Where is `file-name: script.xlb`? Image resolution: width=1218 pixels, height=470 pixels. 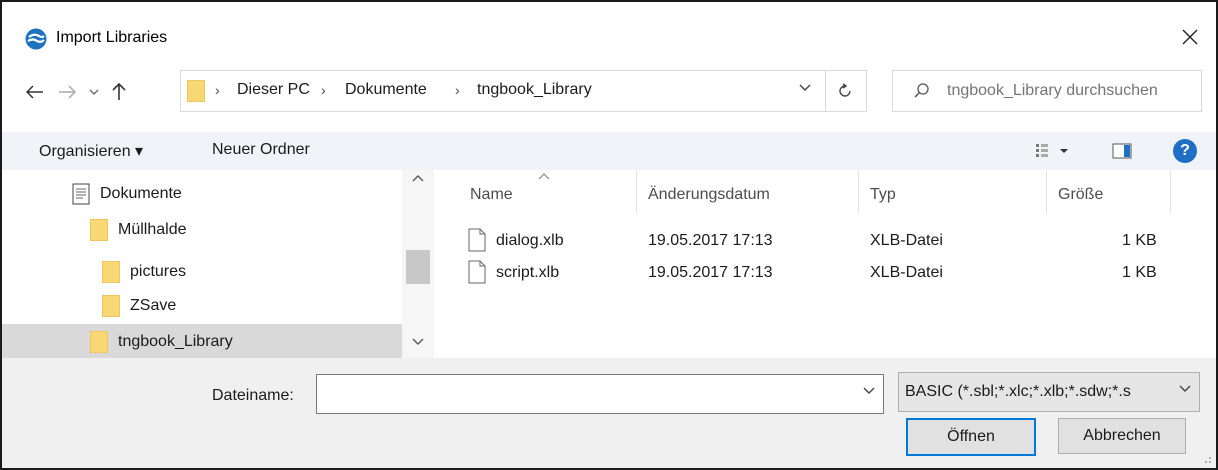
file-name: script.xlb is located at coordinates (528, 272).